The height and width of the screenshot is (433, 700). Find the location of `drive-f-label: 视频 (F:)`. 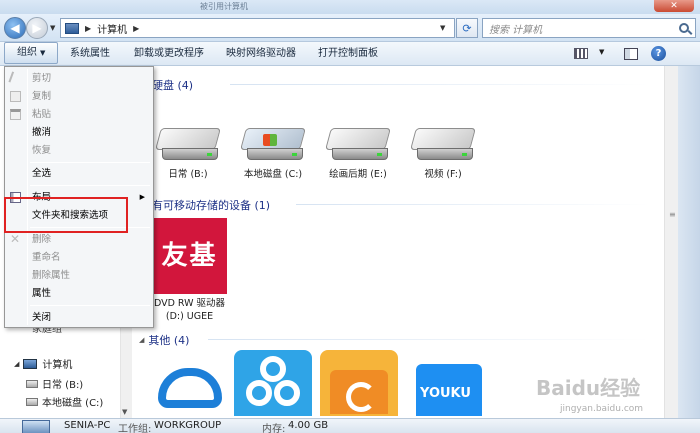

drive-f-label: 视频 (F:) is located at coordinates (443, 174).